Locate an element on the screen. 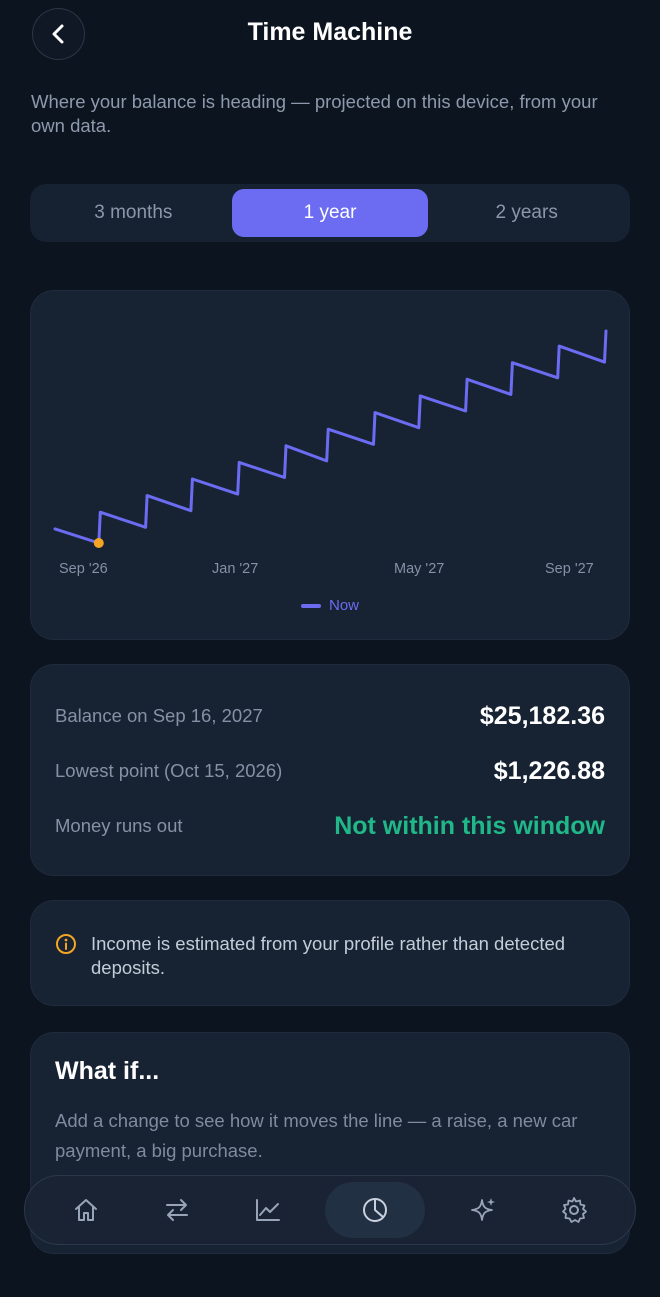 Image resolution: width=660 pixels, height=1297 pixels. trend-chart-icon is located at coordinates (267, 1210).